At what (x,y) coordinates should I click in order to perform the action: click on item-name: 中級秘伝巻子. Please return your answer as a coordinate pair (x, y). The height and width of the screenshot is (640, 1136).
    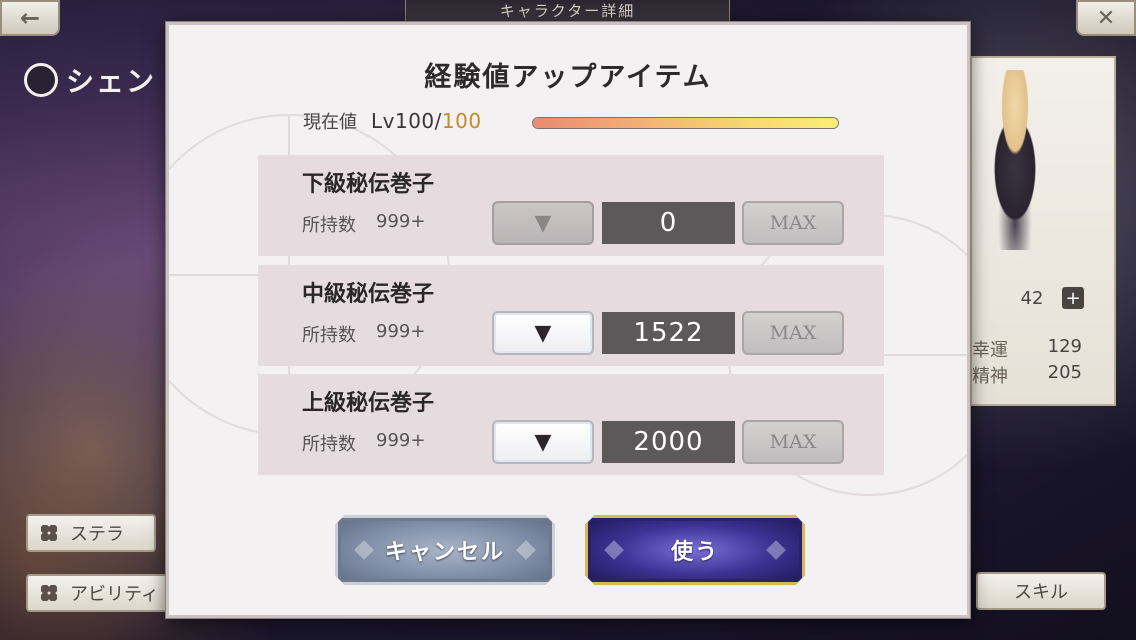
    Looking at the image, I should click on (368, 294).